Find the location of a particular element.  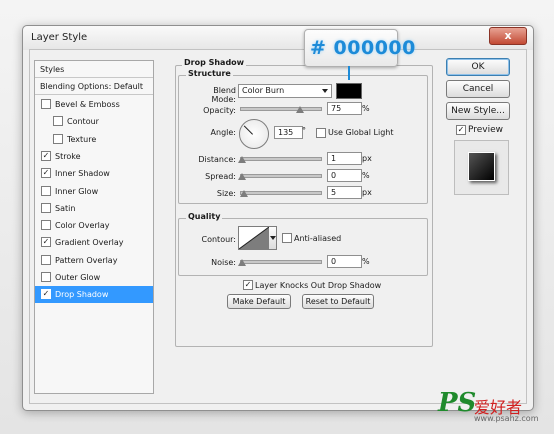

style-item-color-overlay: Color Overlay is located at coordinates (94, 225).